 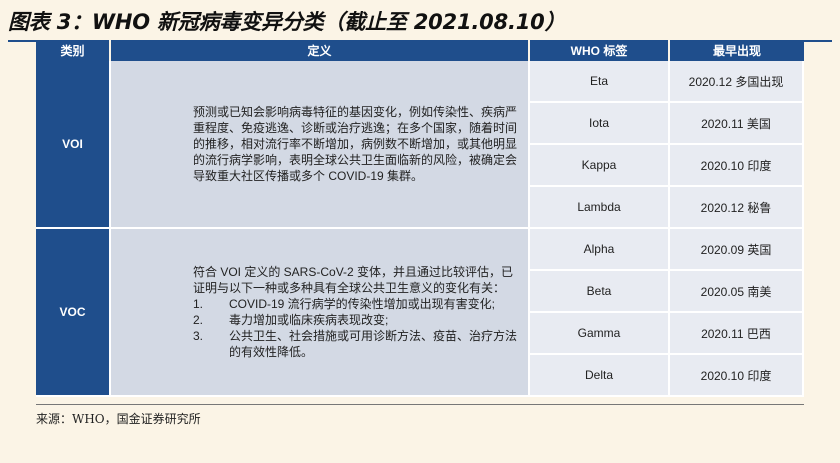 I want to click on variant-label: Delta, so click(x=600, y=376).